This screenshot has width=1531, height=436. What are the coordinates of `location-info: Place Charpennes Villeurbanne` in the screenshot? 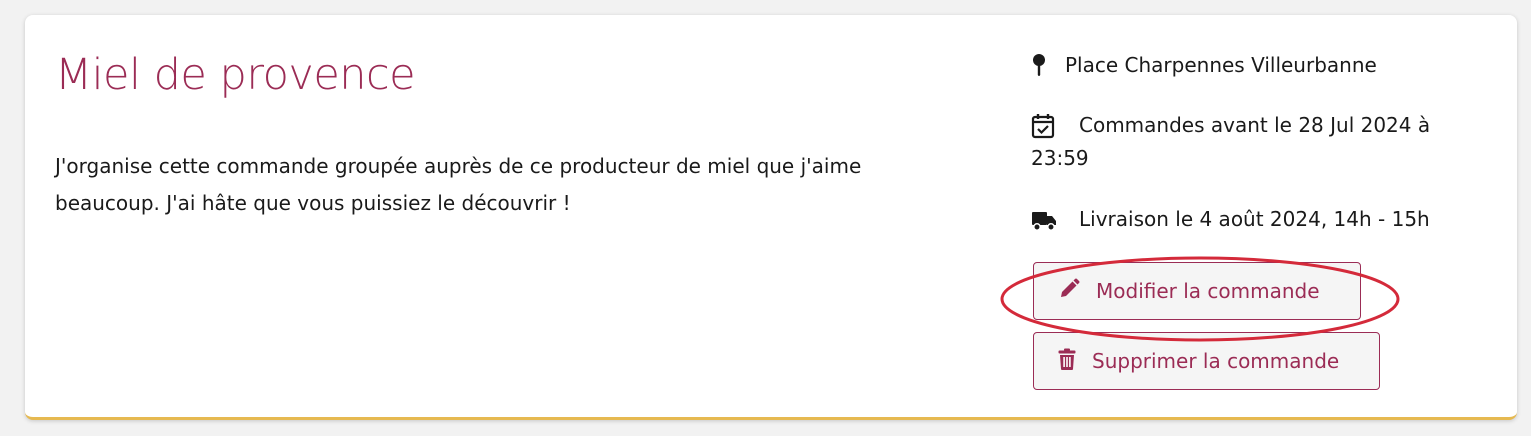 It's located at (1251, 68).